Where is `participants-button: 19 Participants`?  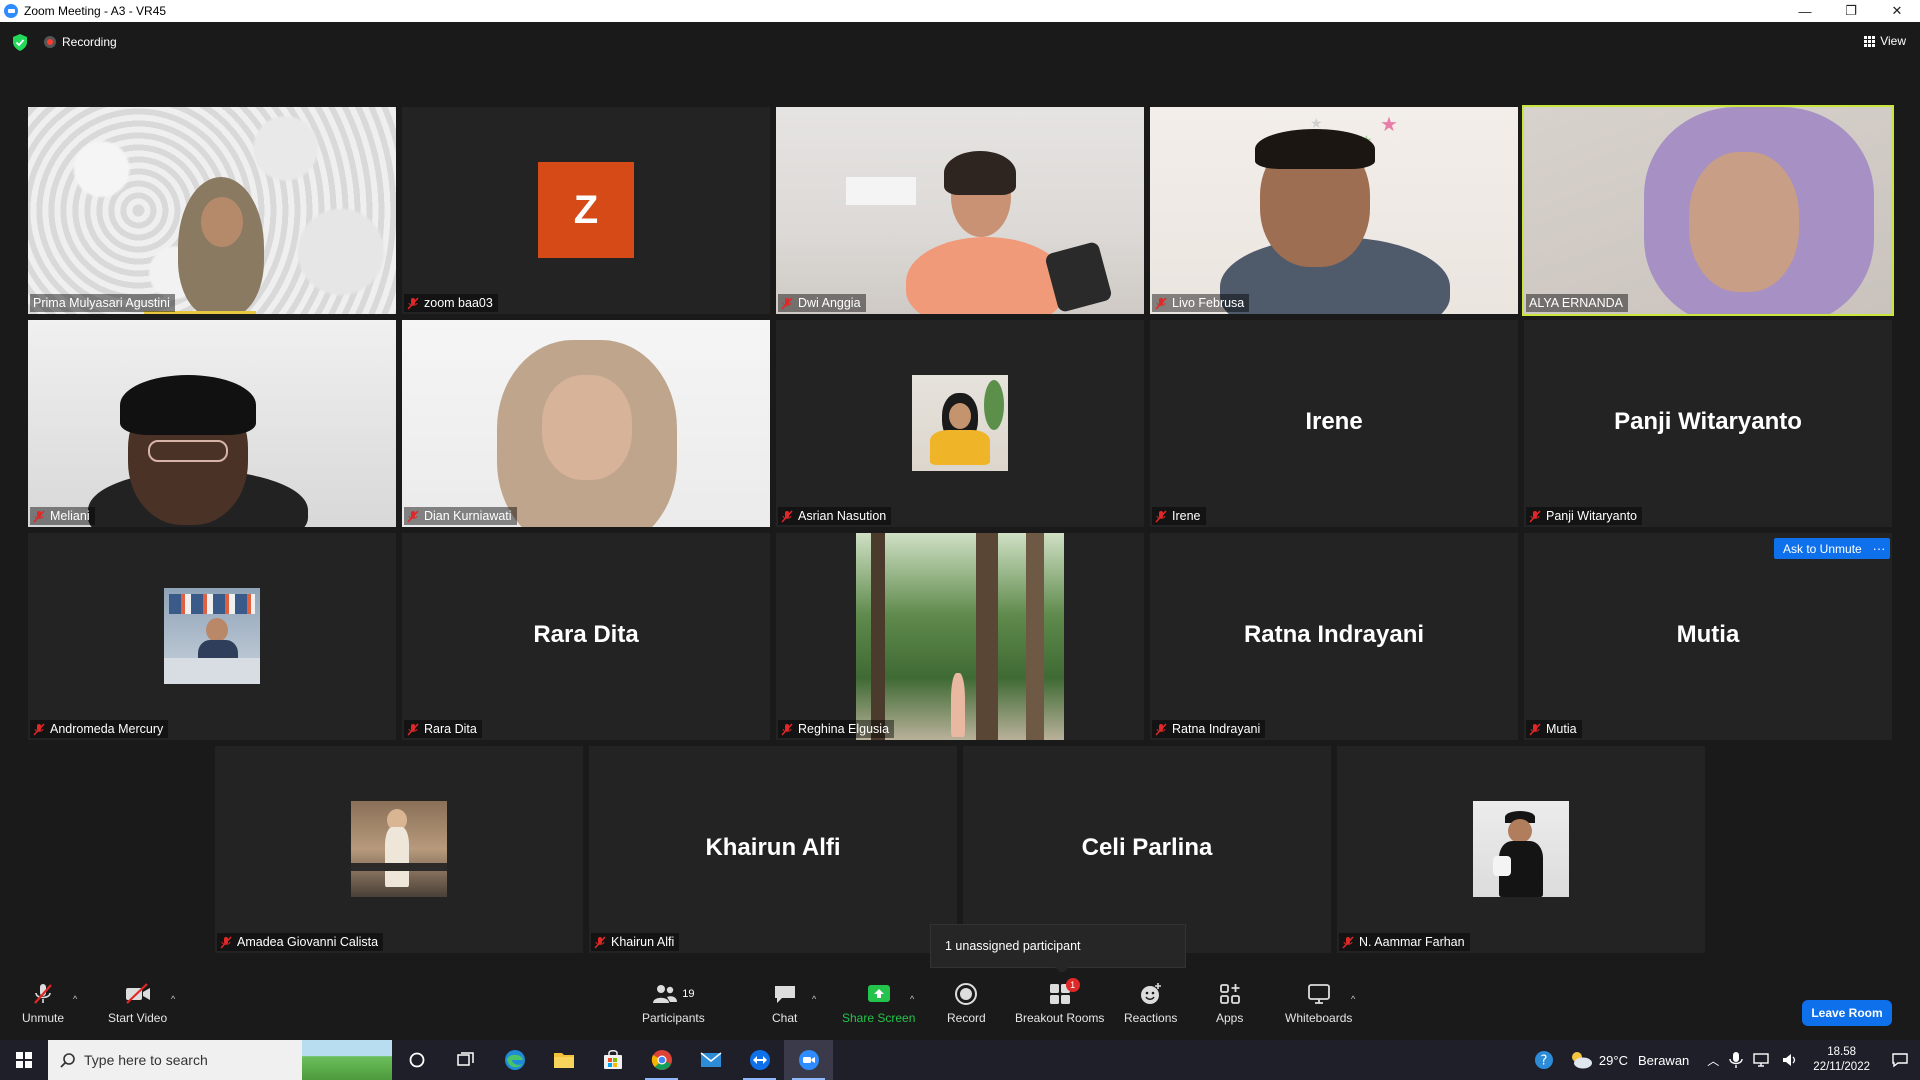
participants-button: 19 Participants is located at coordinates (673, 1003).